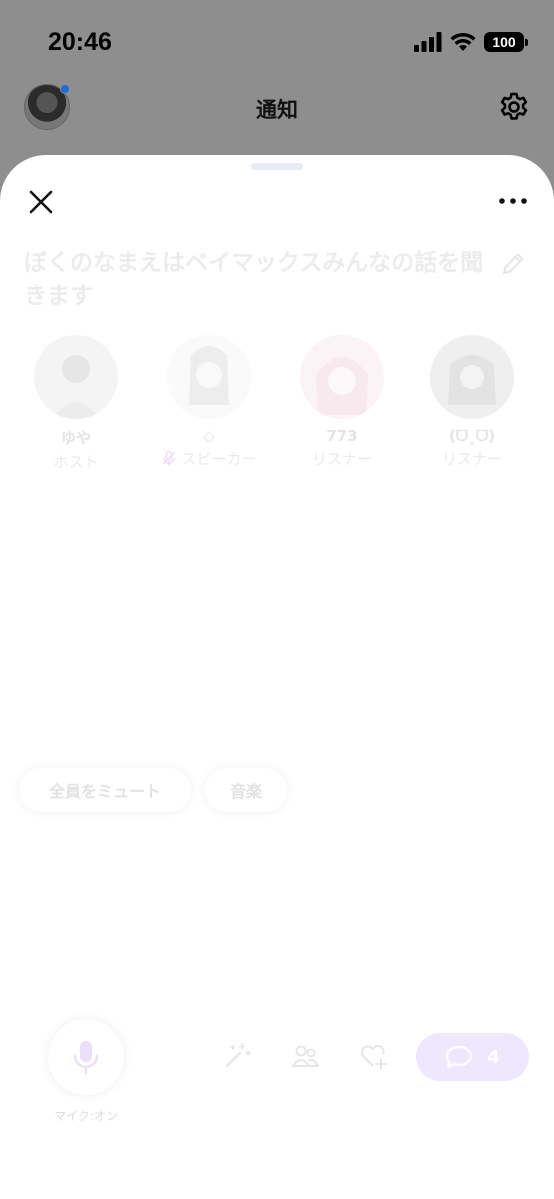  What do you see at coordinates (277, 405) in the screenshot?
I see `members-list: ゆや ホスト ◇ スピーカー 773 リスナー (ᗜˬᗜ) リスナー` at bounding box center [277, 405].